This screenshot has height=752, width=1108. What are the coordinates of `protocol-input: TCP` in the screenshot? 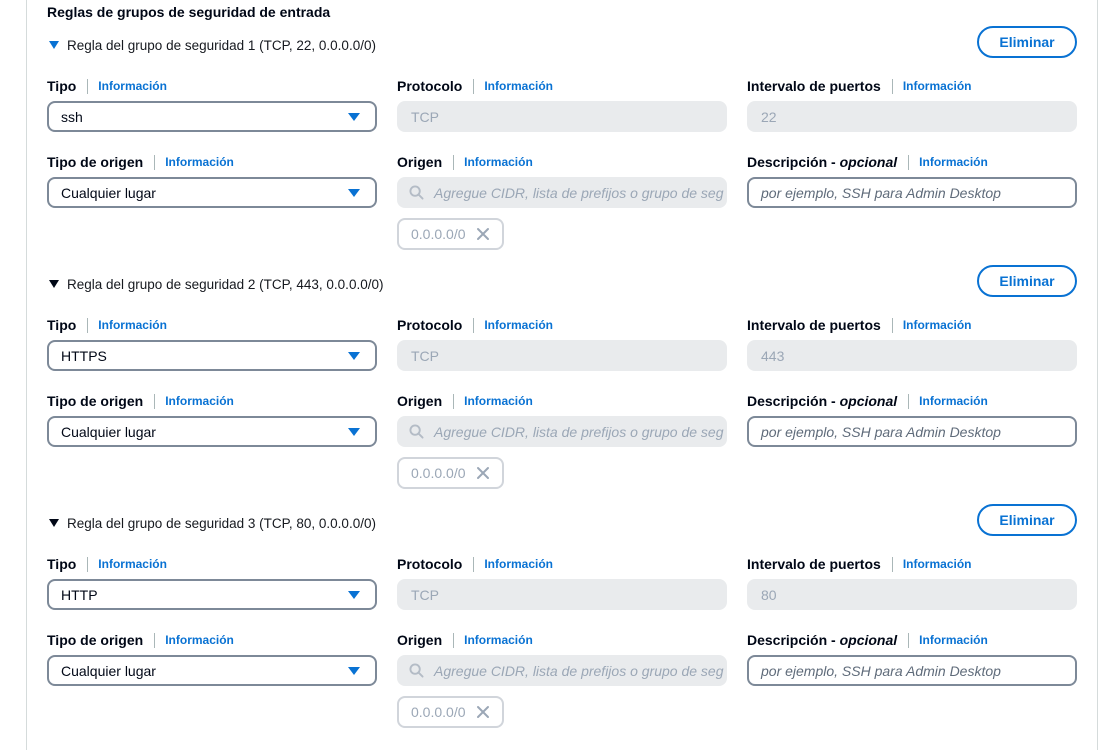 It's located at (562, 355).